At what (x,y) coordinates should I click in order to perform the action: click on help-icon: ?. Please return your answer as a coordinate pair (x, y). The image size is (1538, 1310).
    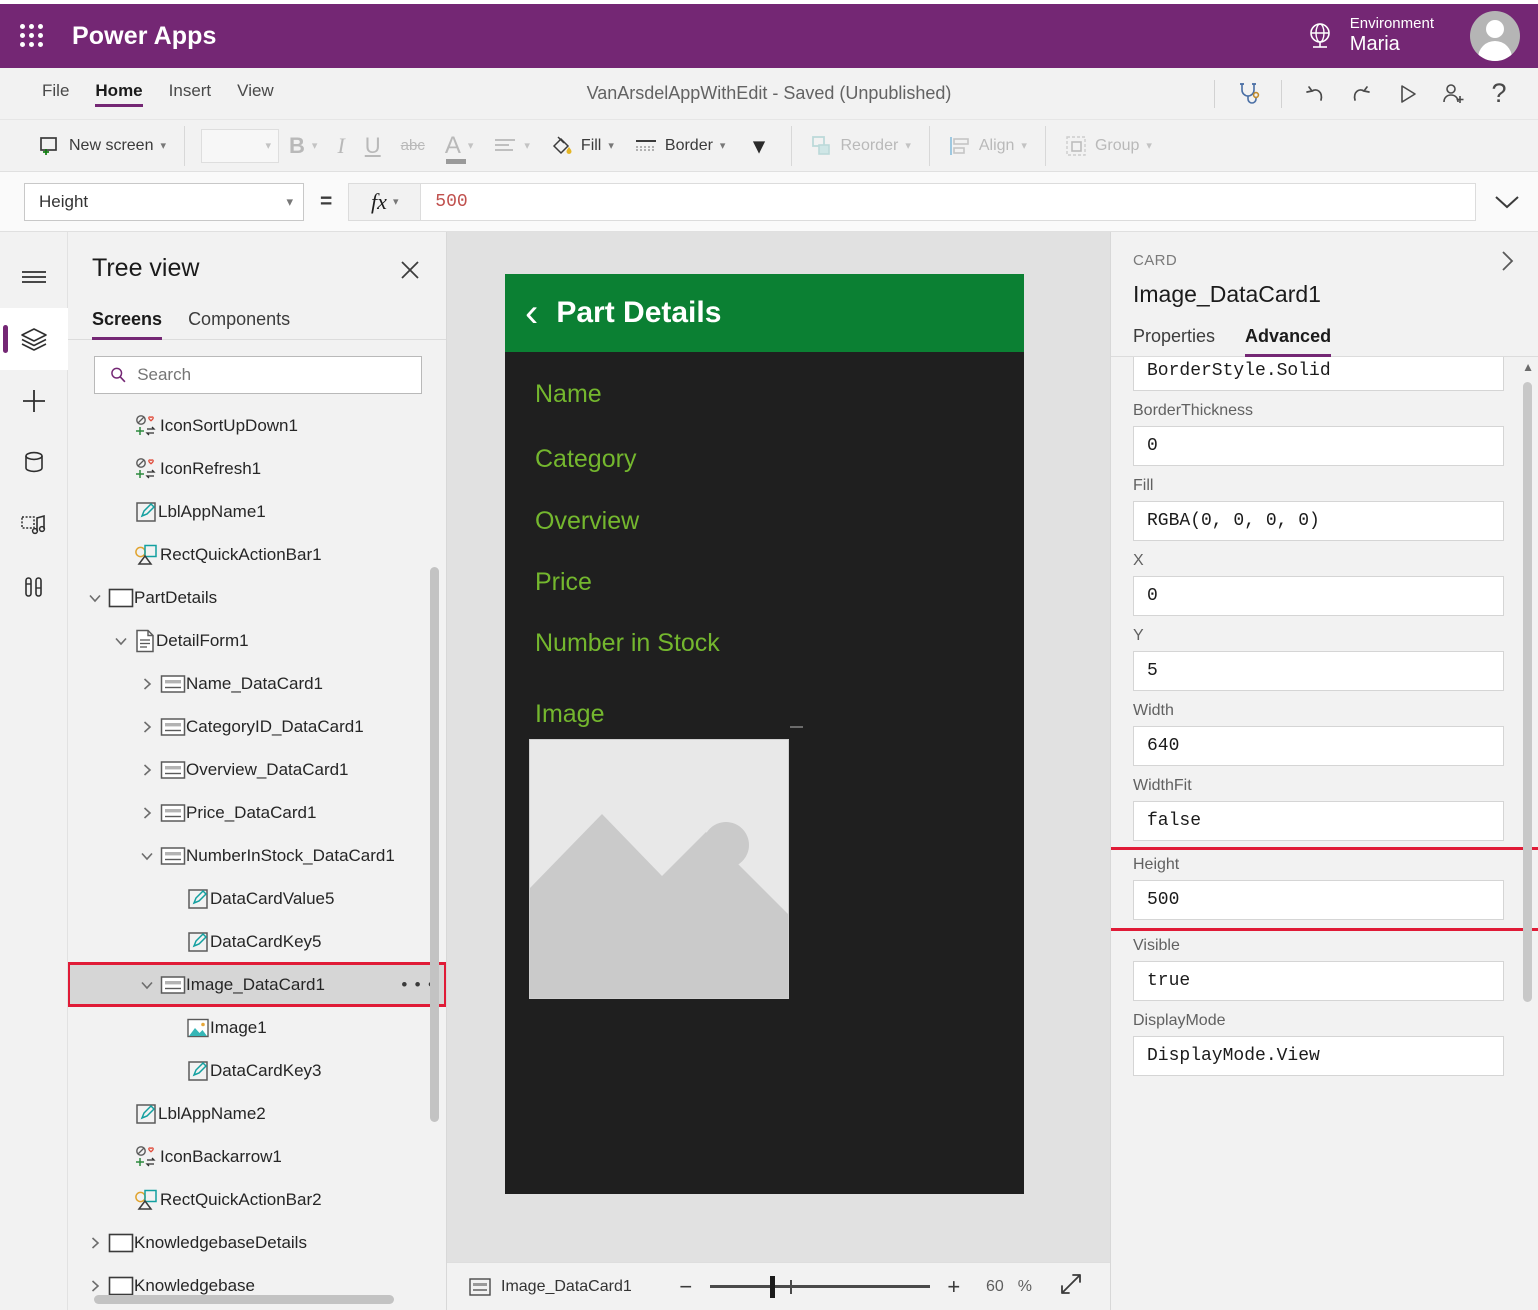
    Looking at the image, I should click on (1499, 94).